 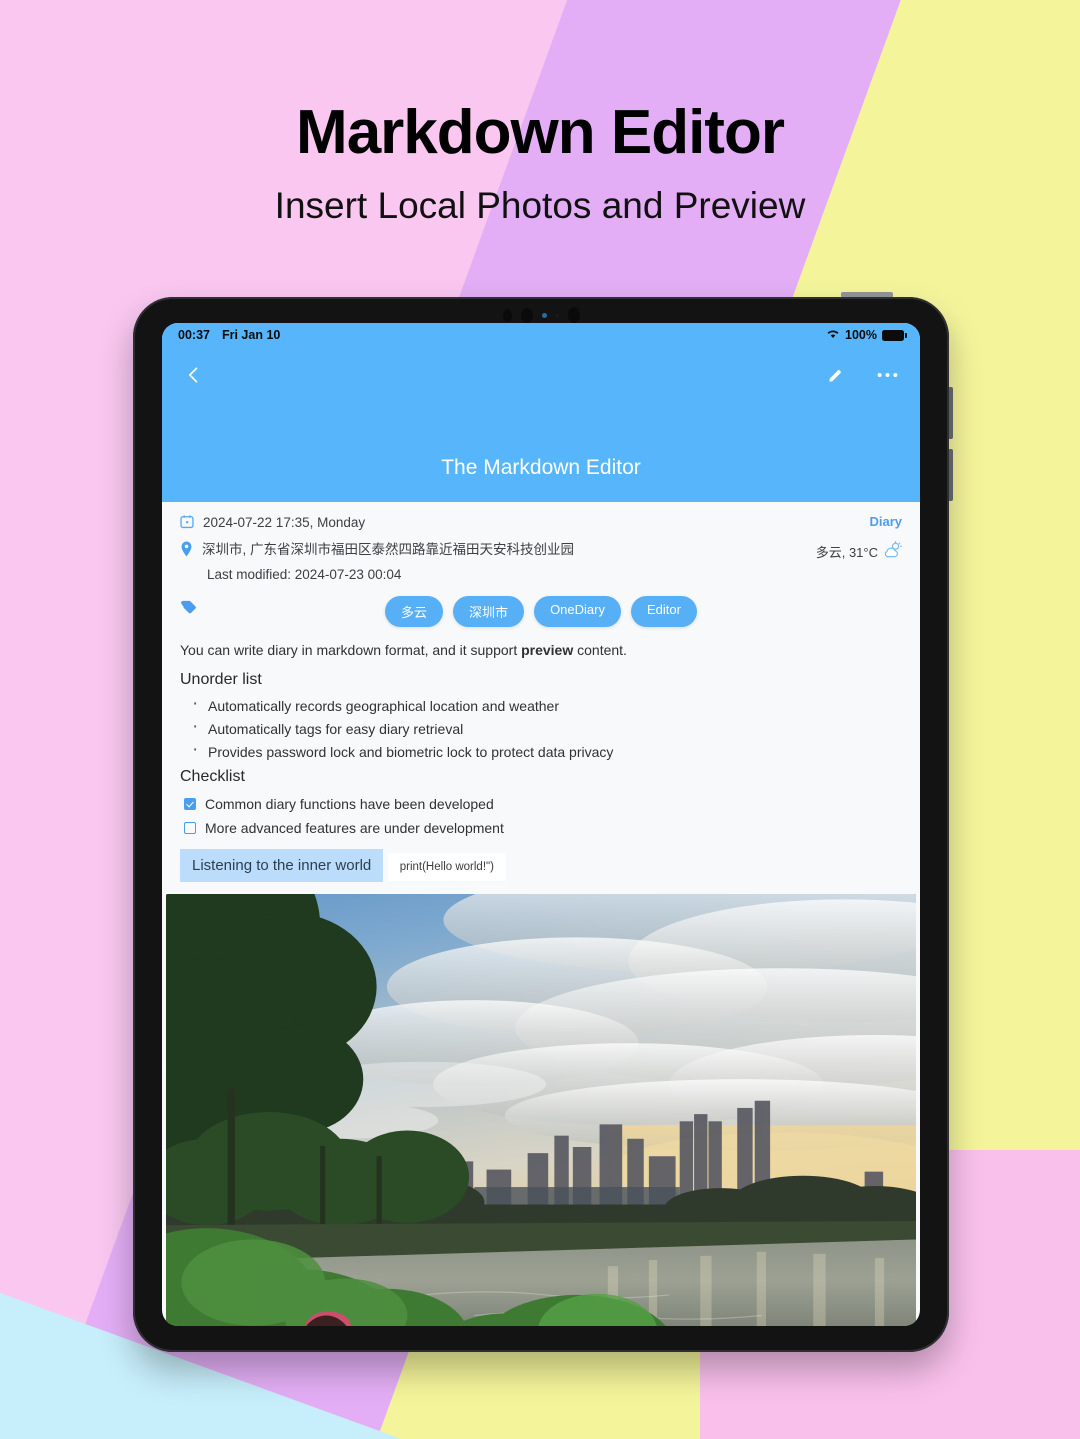 What do you see at coordinates (188, 609) in the screenshot?
I see `tag-icon` at bounding box center [188, 609].